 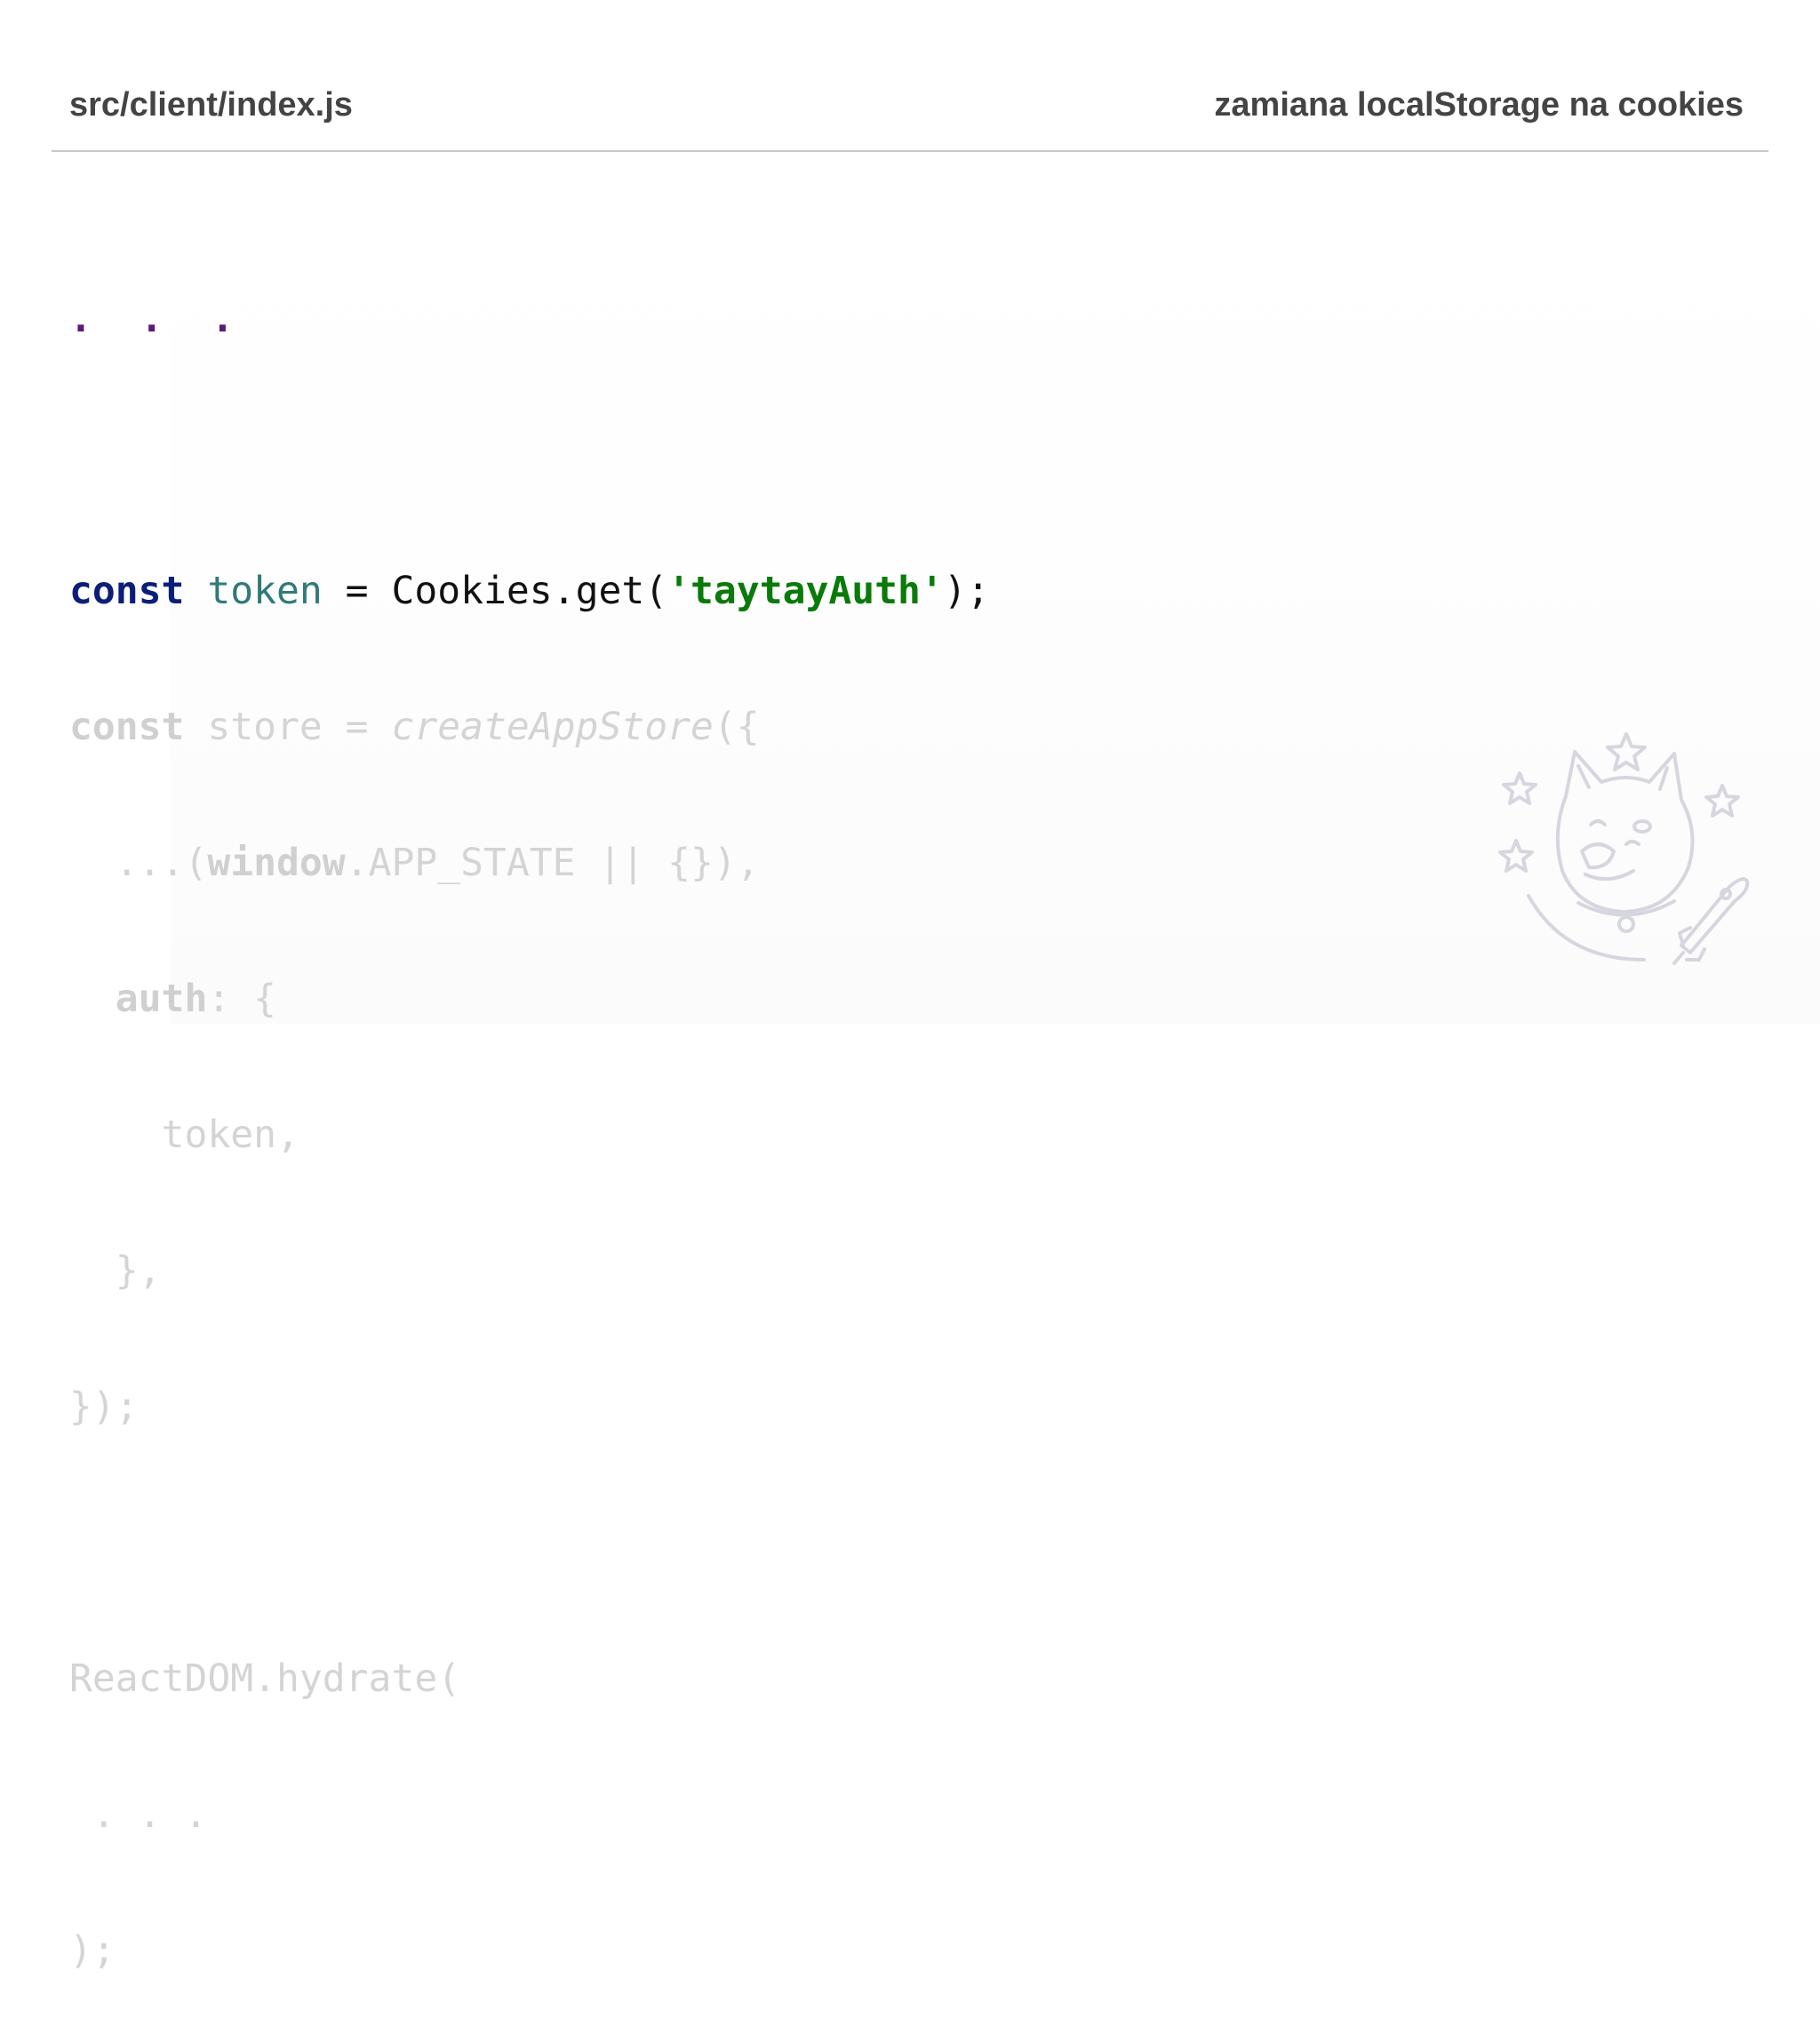 I want to click on operator-assign: =, so click(x=357, y=591).